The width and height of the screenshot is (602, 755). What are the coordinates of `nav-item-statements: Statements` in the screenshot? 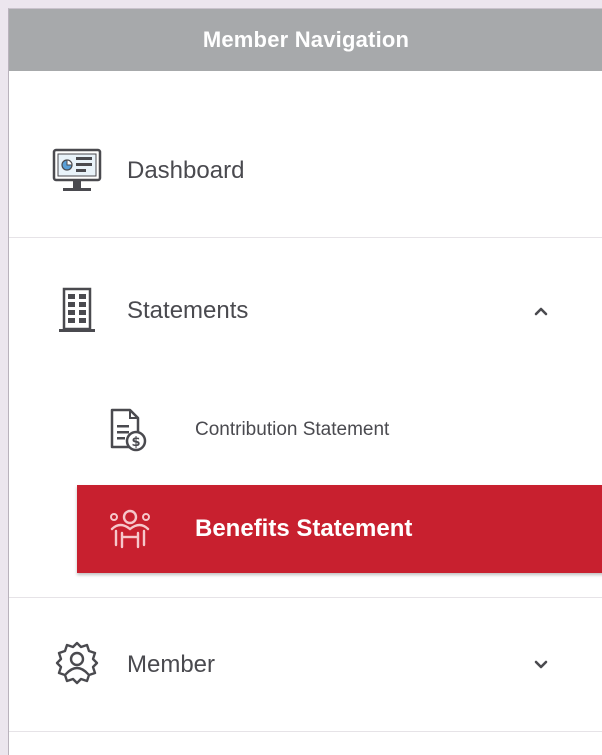 It's located at (305, 311).